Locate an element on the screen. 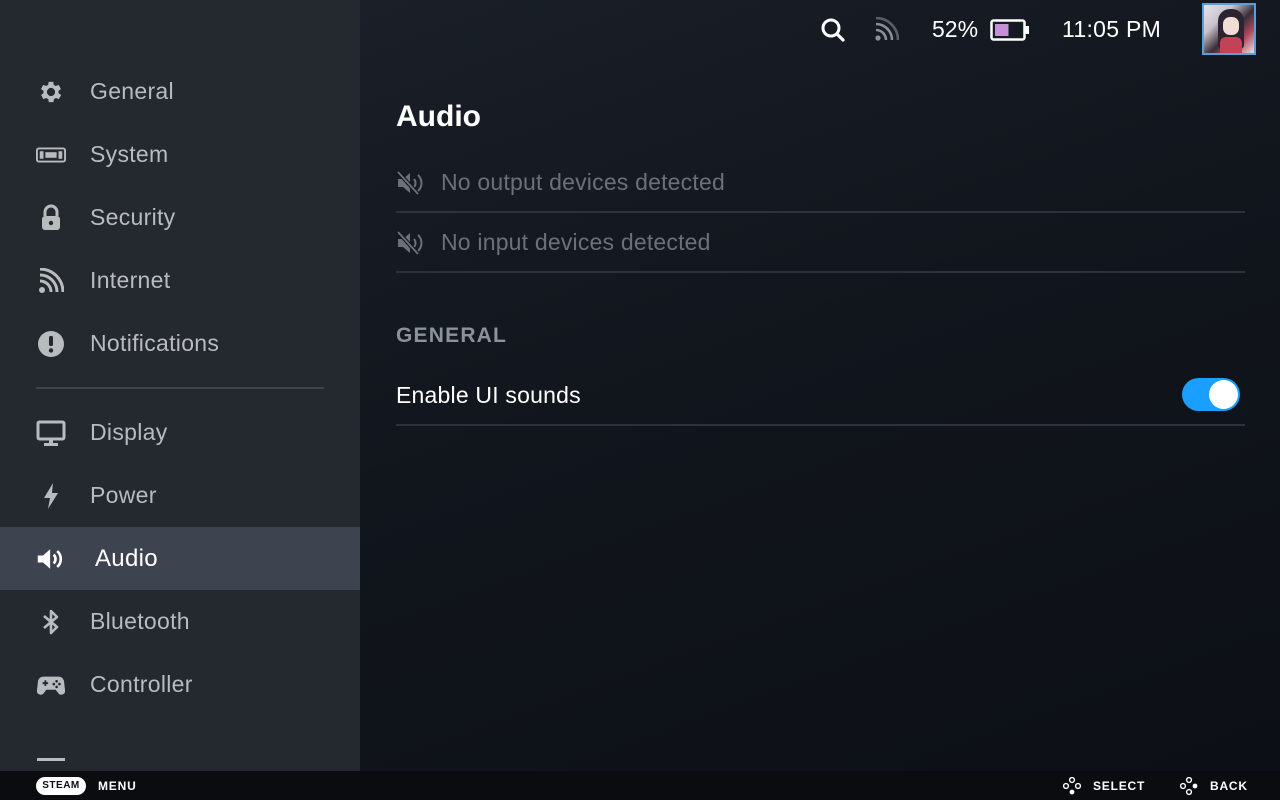 Image resolution: width=1280 pixels, height=800 pixels. setting-label: Enable UI sounds is located at coordinates (488, 395).